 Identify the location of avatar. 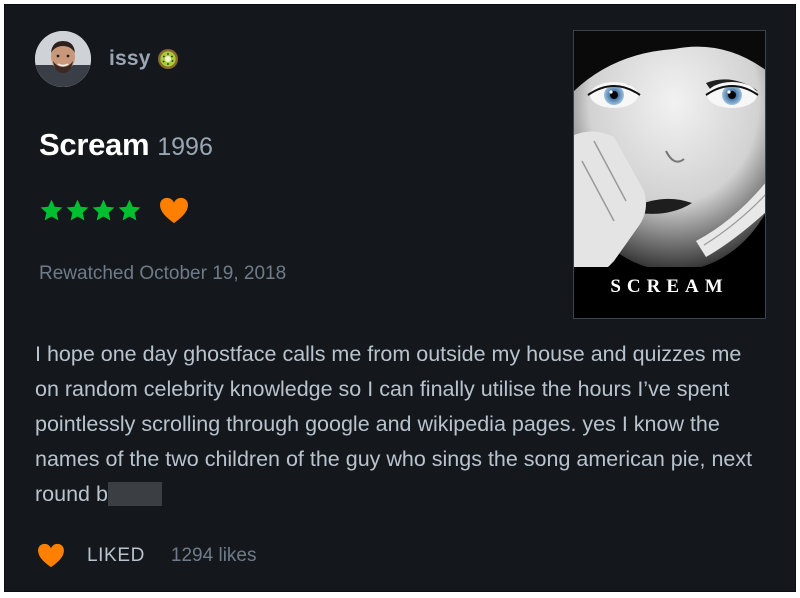
(63, 59).